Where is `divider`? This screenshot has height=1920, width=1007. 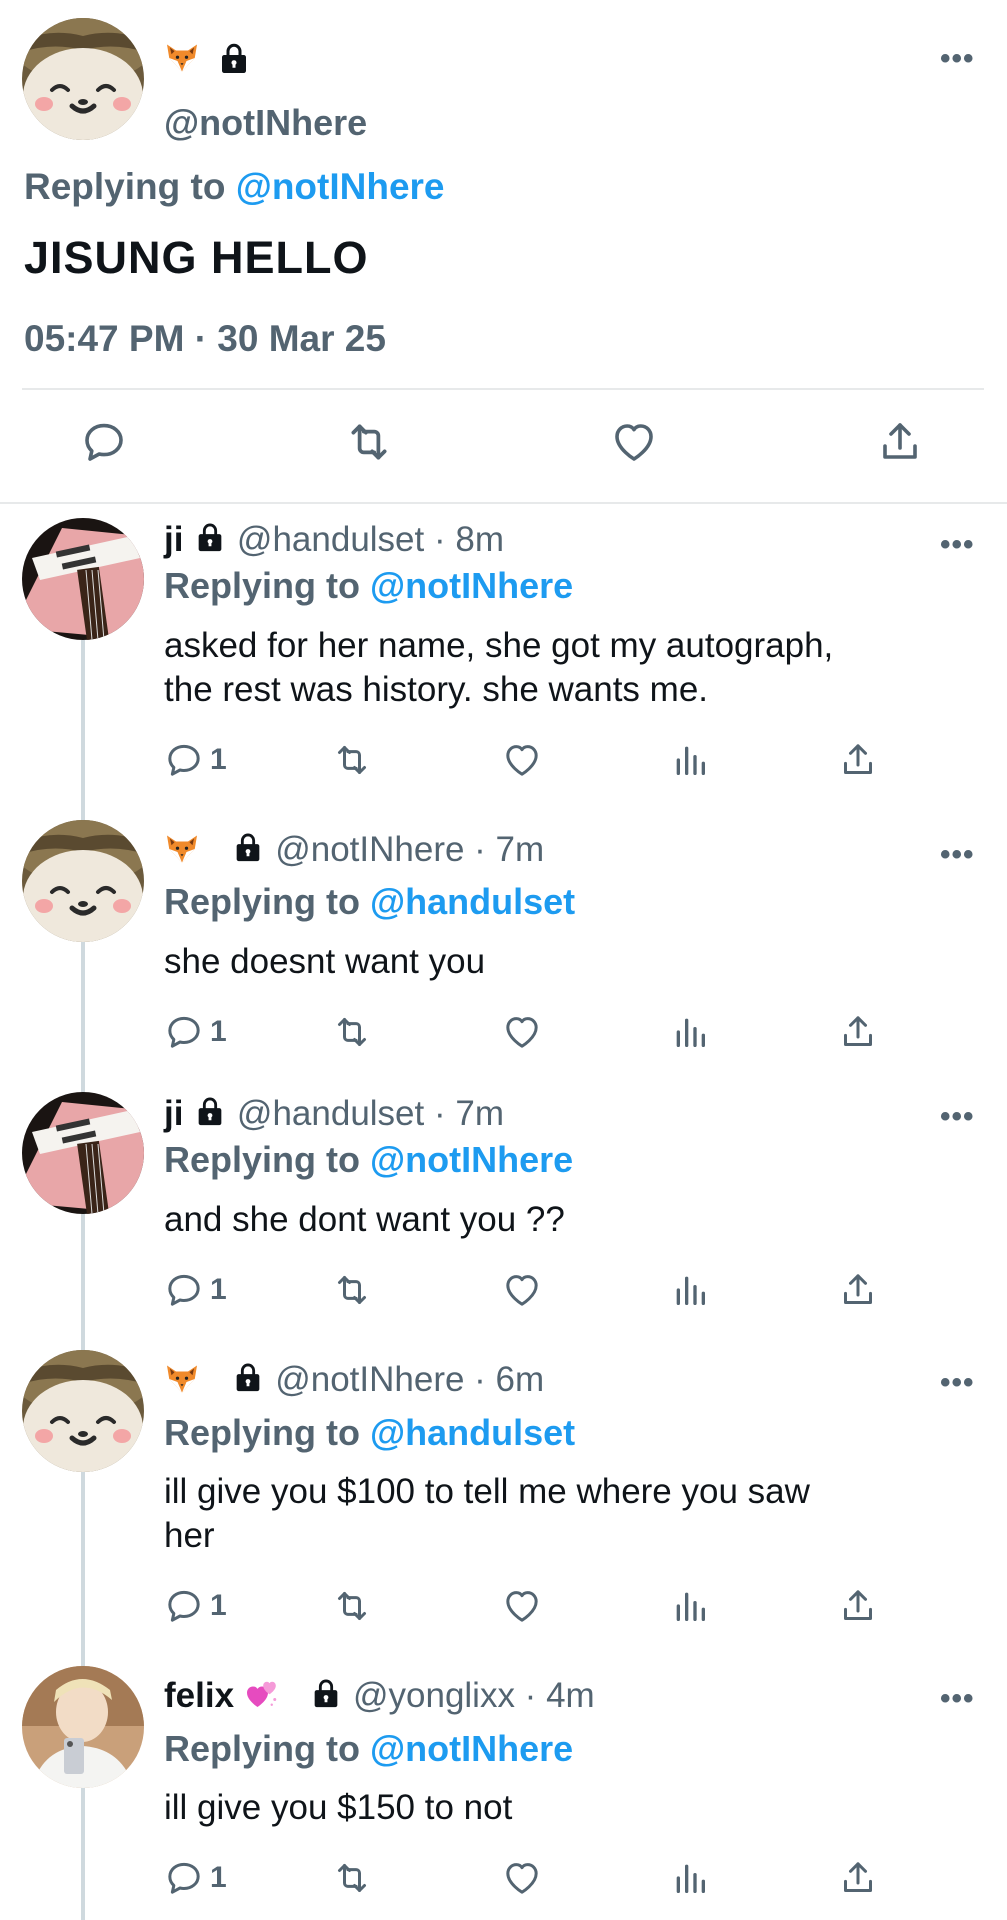
divider is located at coordinates (503, 389).